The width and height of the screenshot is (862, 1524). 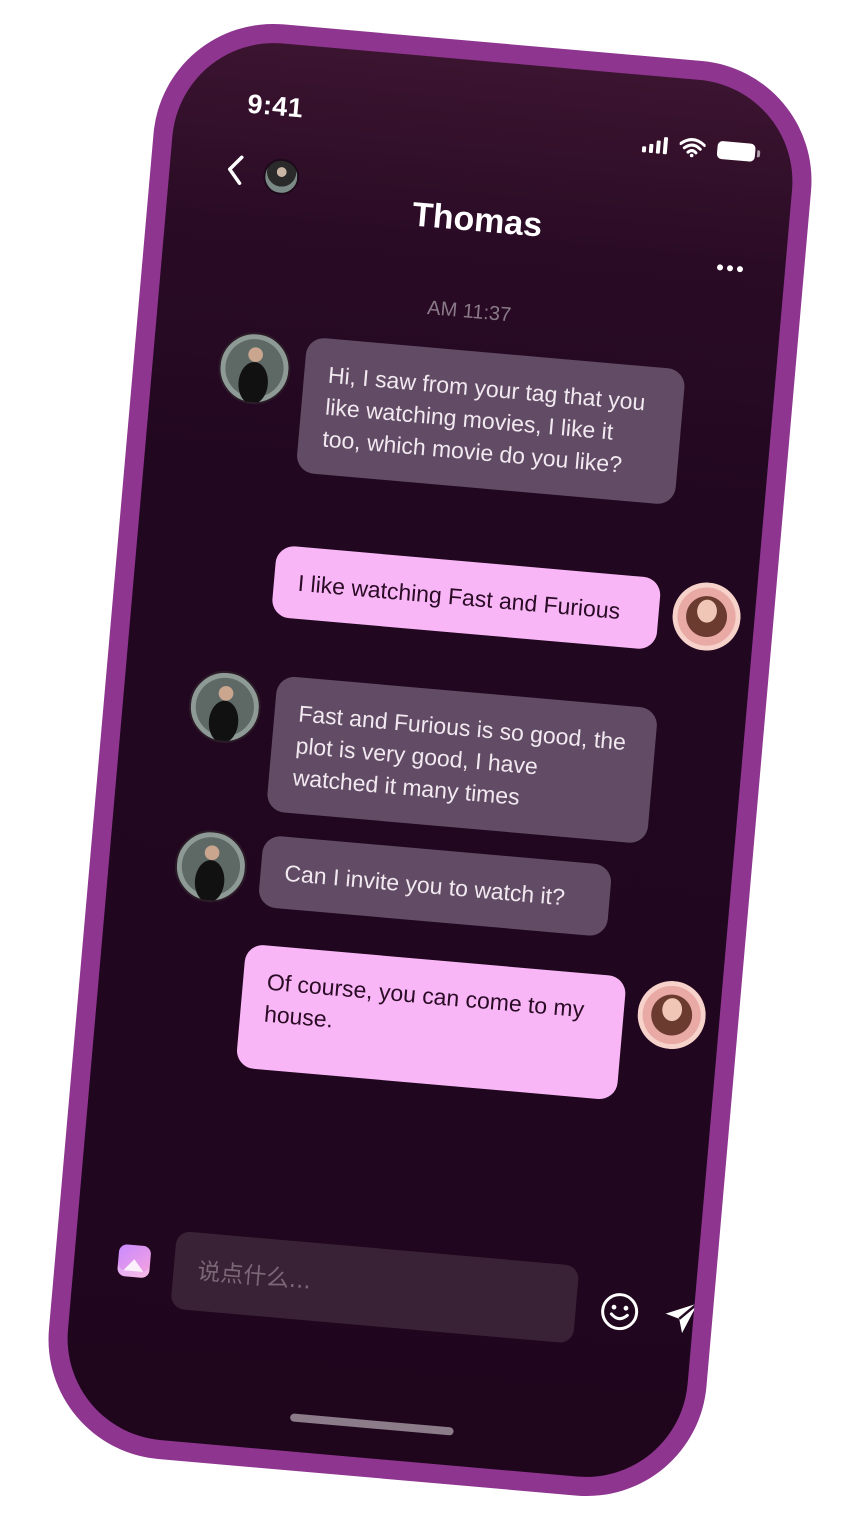 What do you see at coordinates (681, 1316) in the screenshot?
I see `send-icon` at bounding box center [681, 1316].